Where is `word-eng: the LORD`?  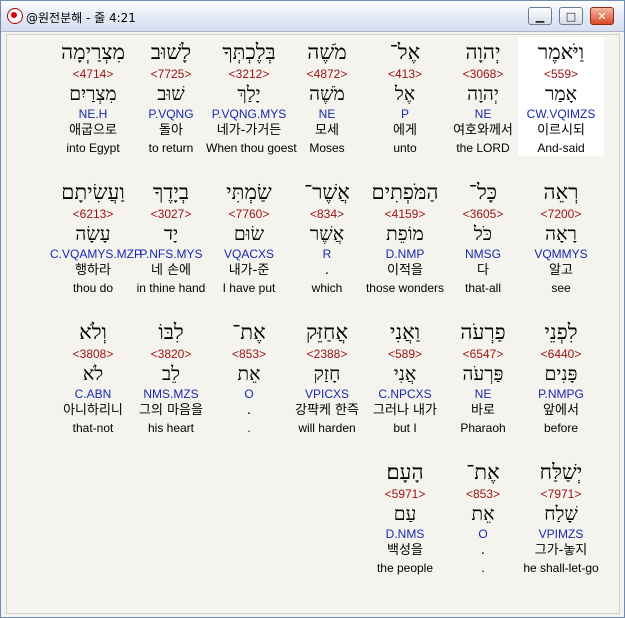 word-eng: the LORD is located at coordinates (483, 148).